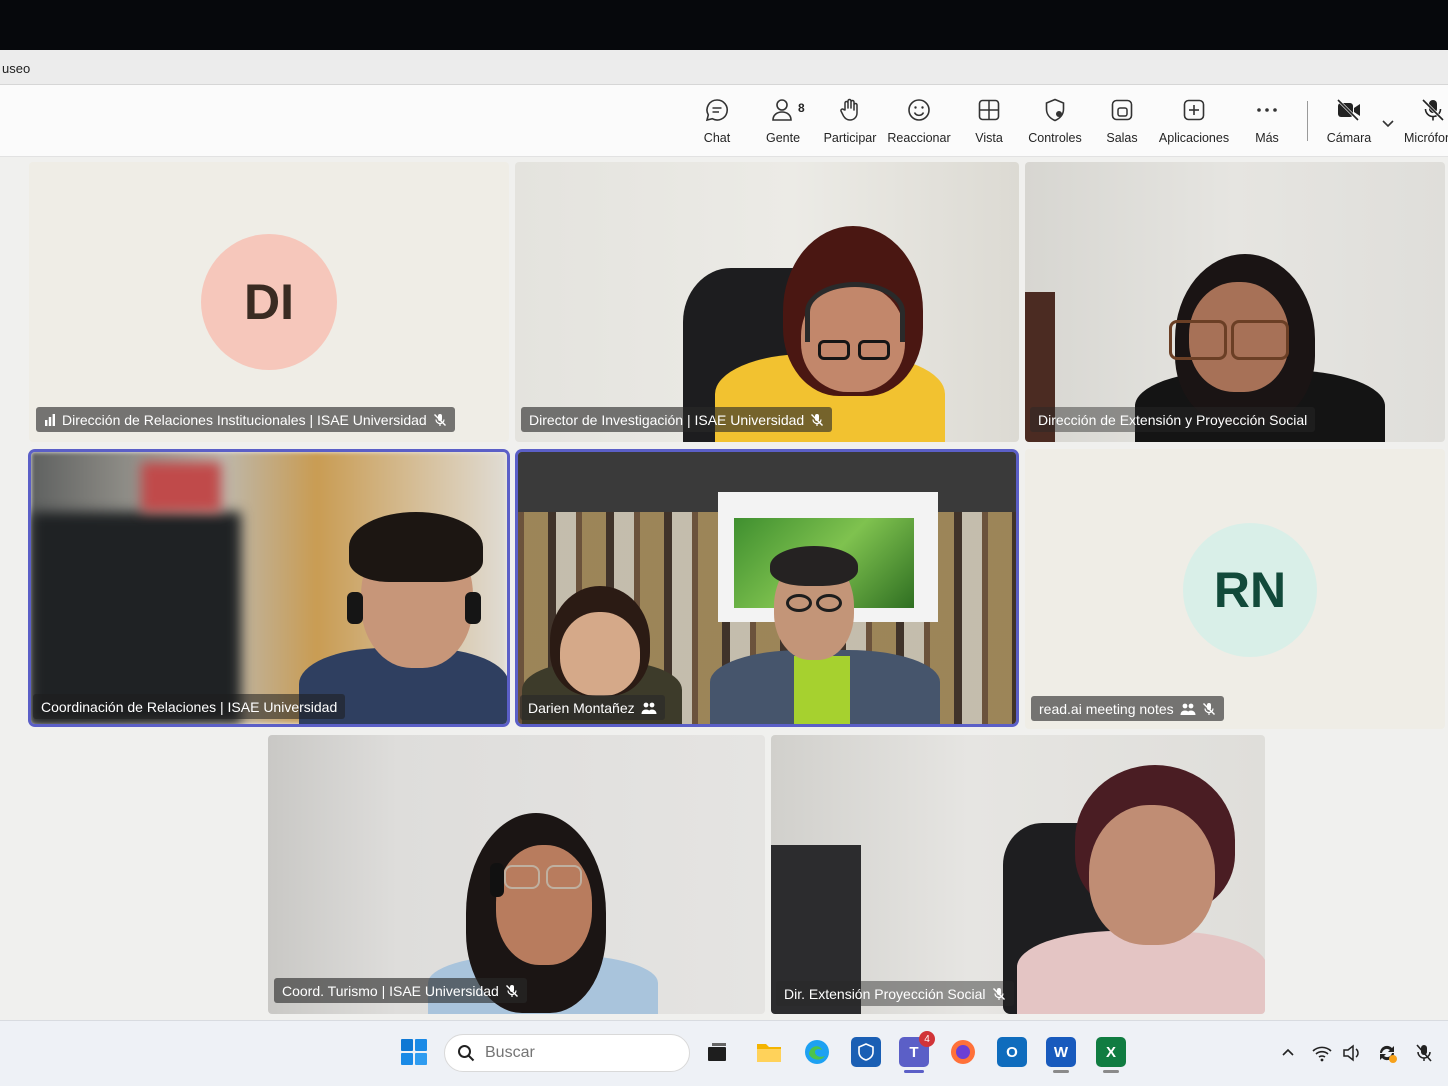  I want to click on tray-mic-muted-icon, so click(1424, 1053).